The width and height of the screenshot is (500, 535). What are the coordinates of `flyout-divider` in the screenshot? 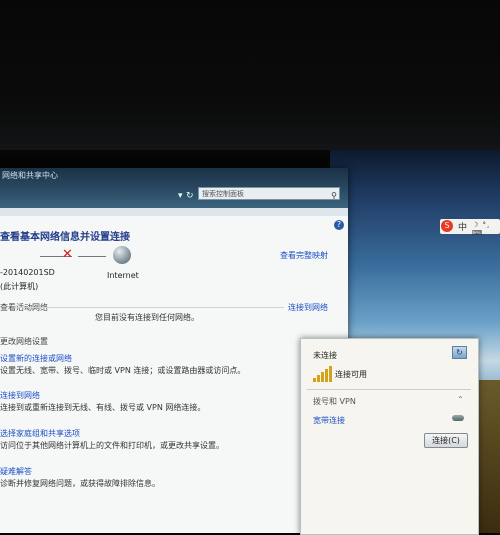 It's located at (389, 389).